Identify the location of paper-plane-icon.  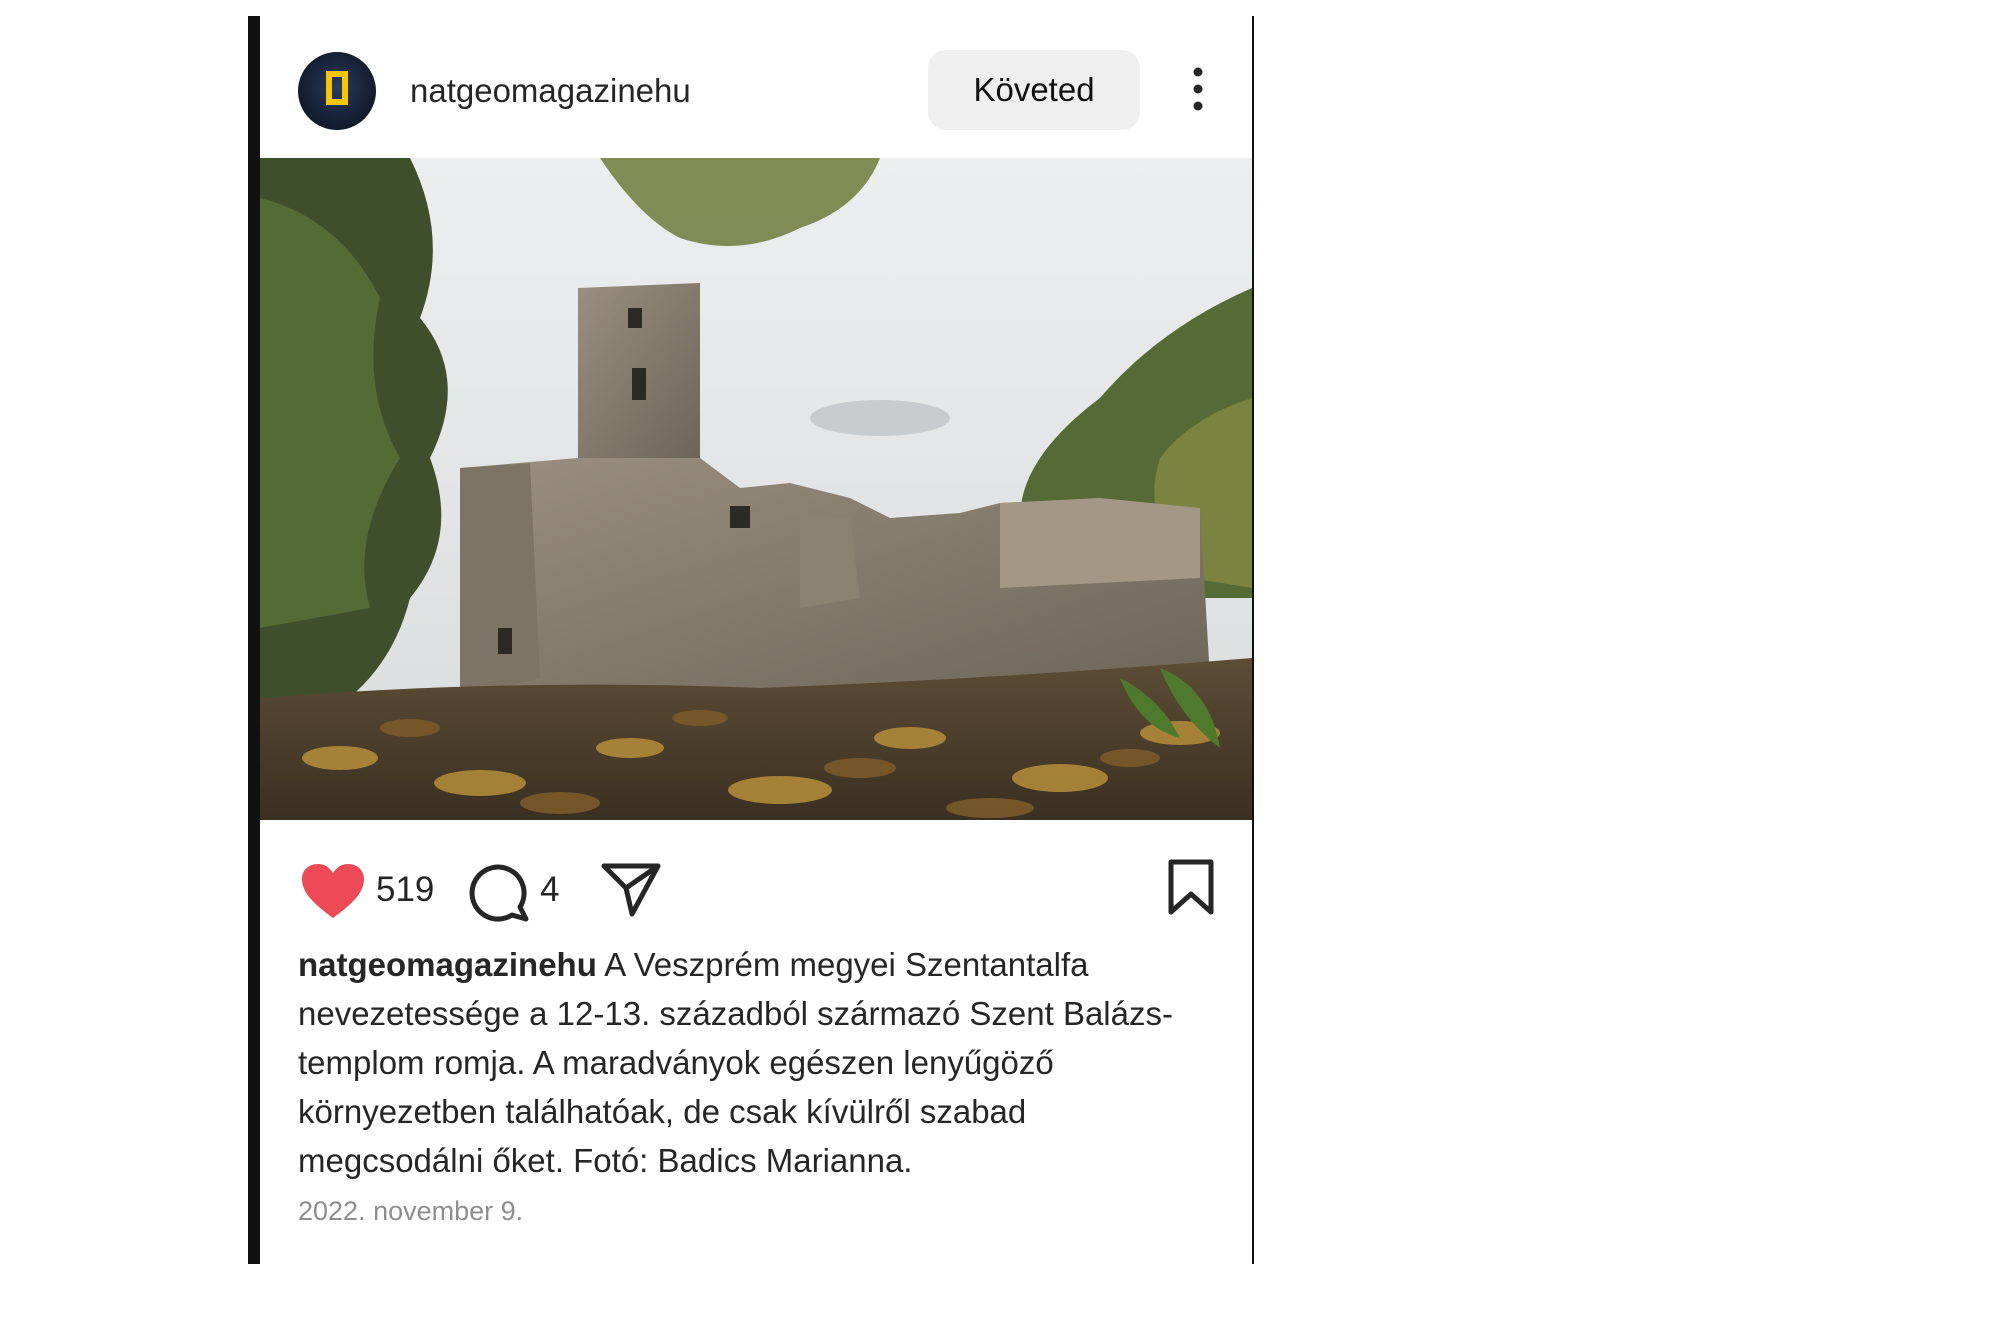
(631, 889).